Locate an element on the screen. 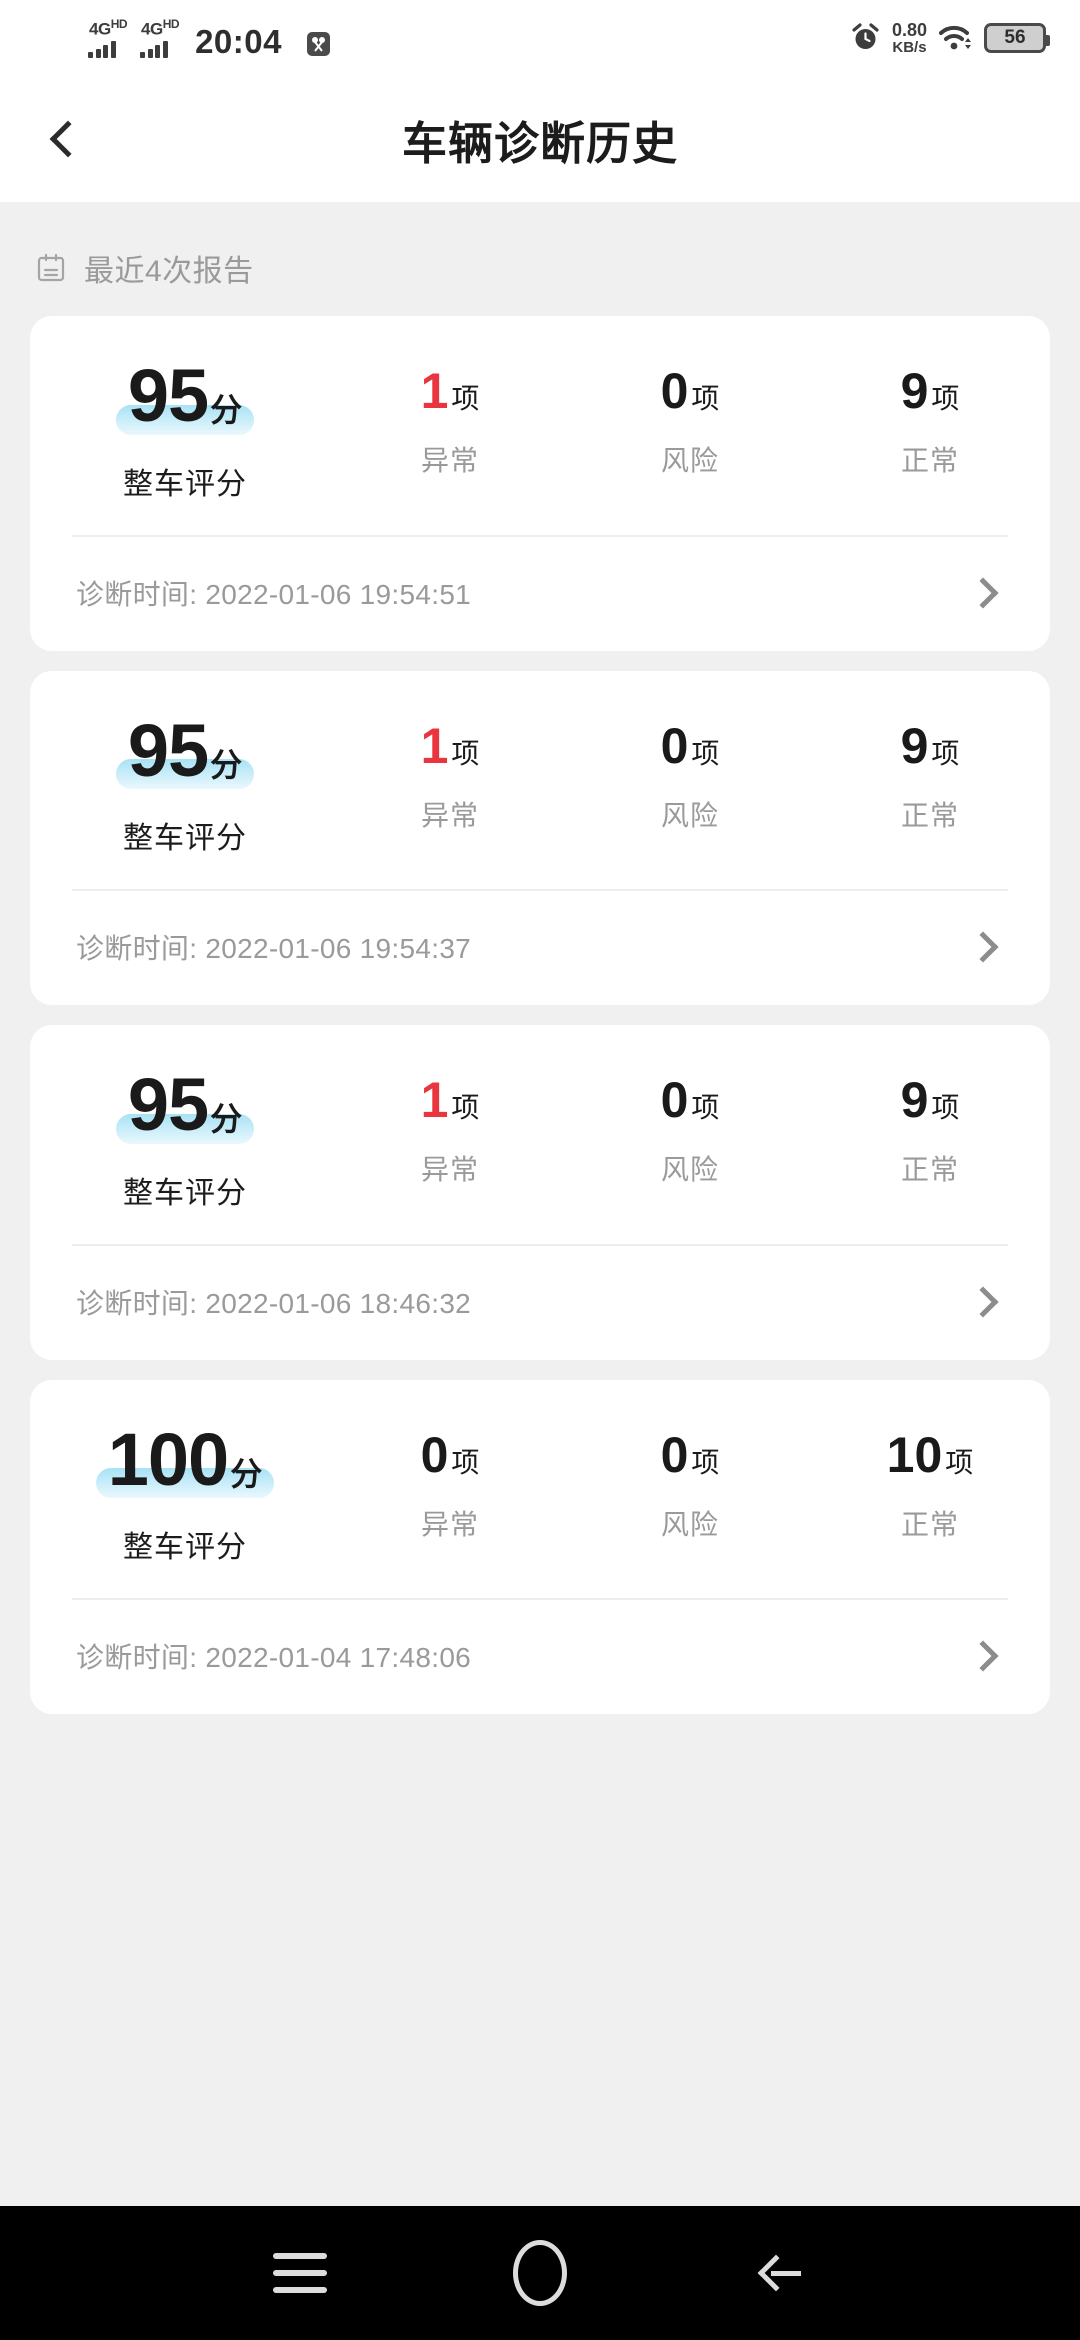 Image resolution: width=1080 pixels, height=2340 pixels. wifi-icon is located at coordinates (955, 38).